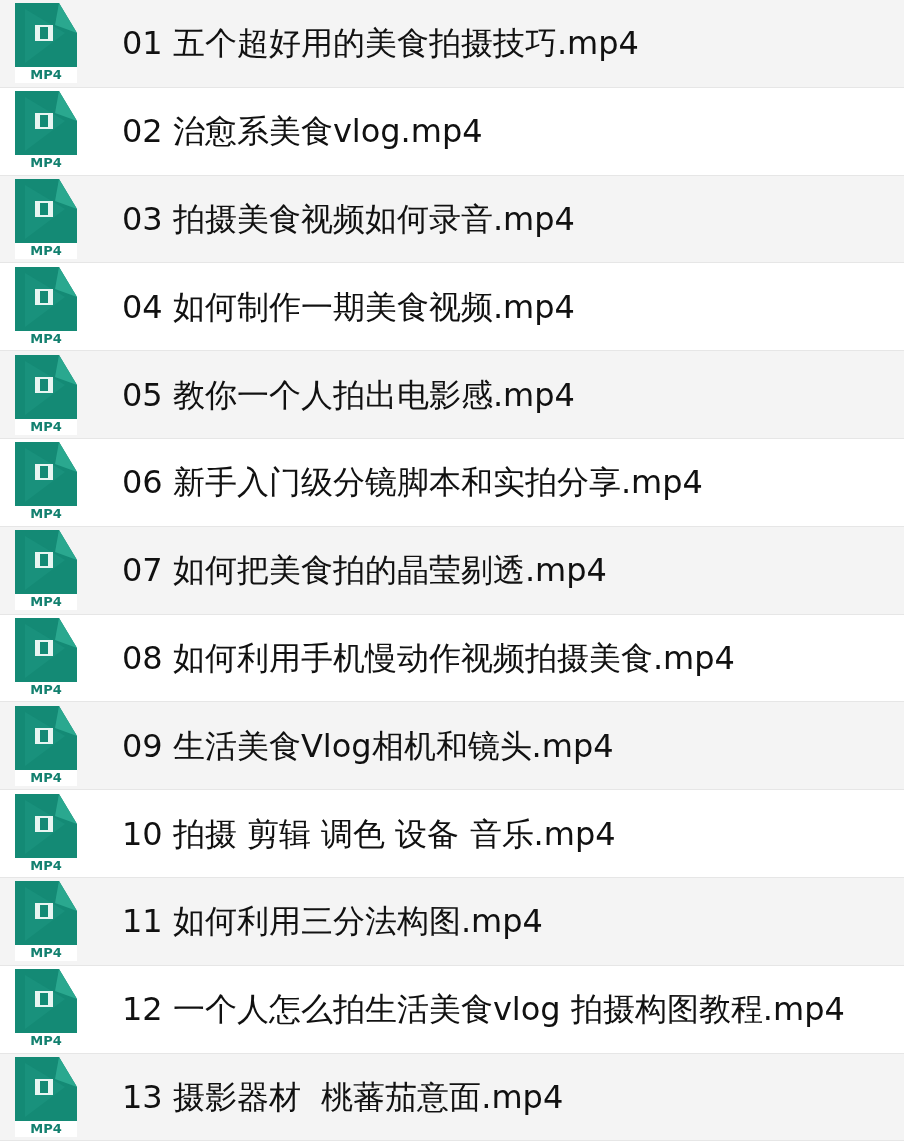  Describe the element at coordinates (343, 1096) in the screenshot. I see `file-name: 13 摄影器材 桃蕃茄意面.mp4` at that location.